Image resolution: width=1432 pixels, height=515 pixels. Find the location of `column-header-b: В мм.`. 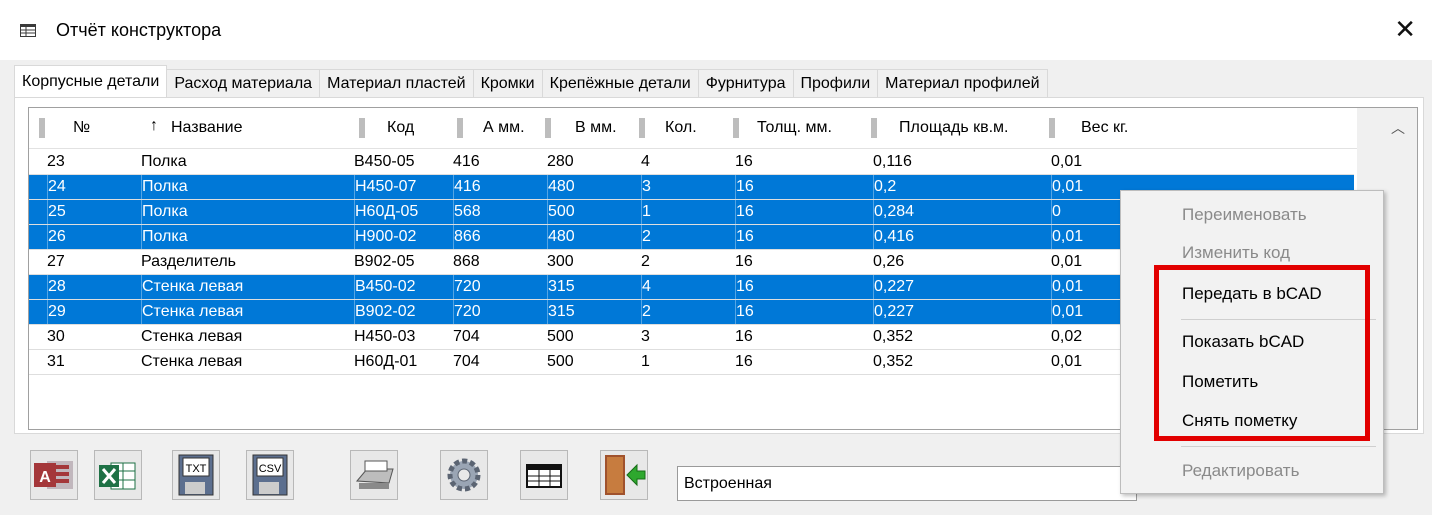

column-header-b: В мм. is located at coordinates (586, 128).